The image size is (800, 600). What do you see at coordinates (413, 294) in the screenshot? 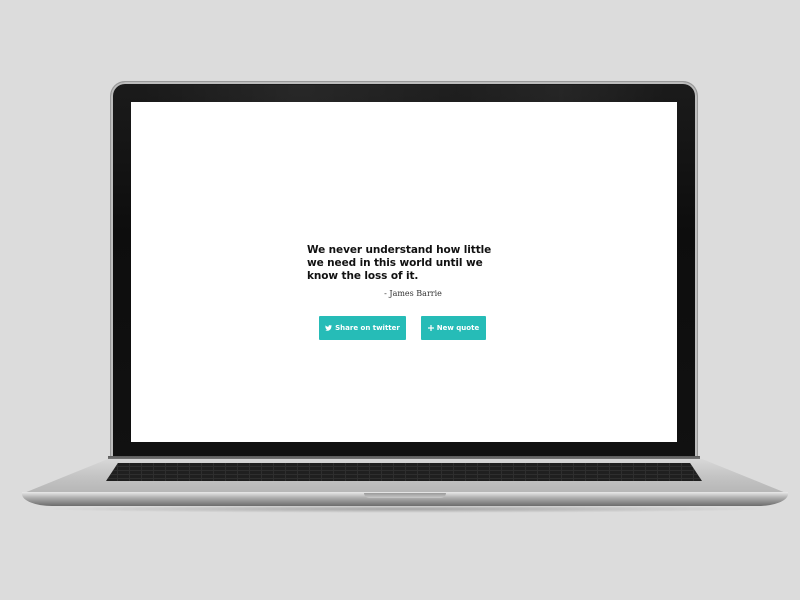
I see `quote-author: - James Barrie` at bounding box center [413, 294].